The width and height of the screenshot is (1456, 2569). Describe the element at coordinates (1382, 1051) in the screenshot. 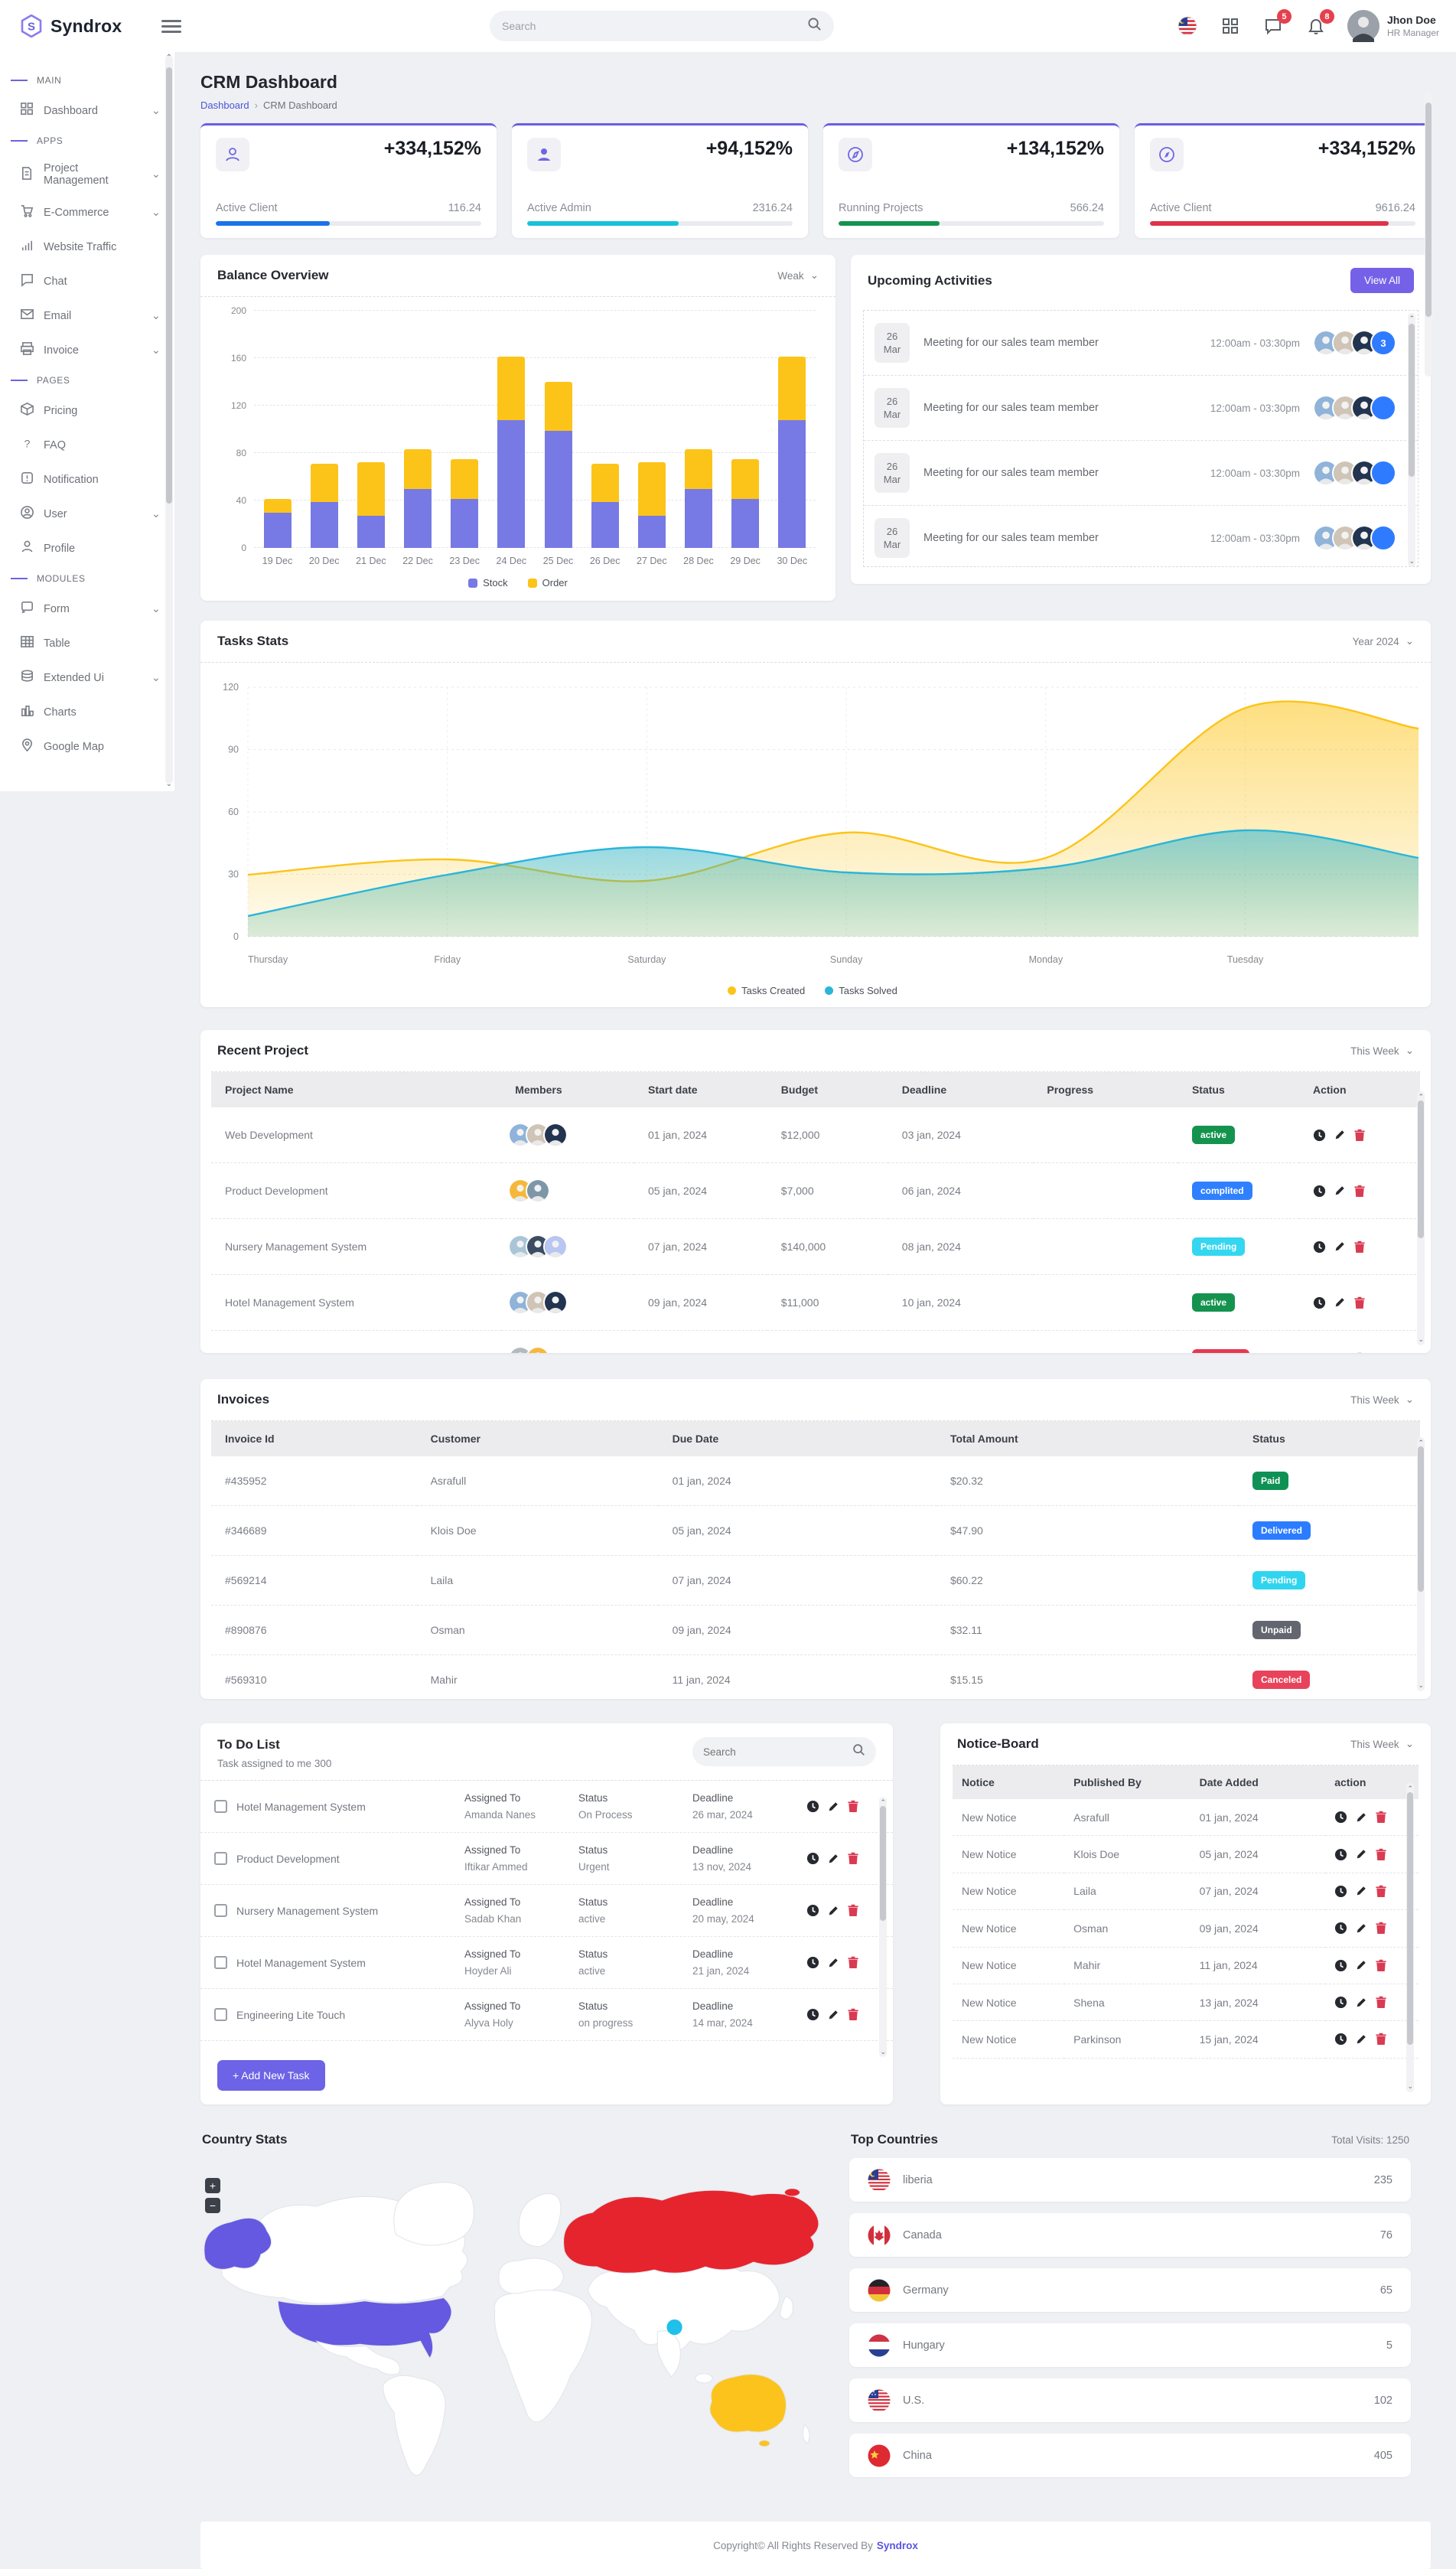

I see `recent-project-period-select: This Week ⌄` at that location.